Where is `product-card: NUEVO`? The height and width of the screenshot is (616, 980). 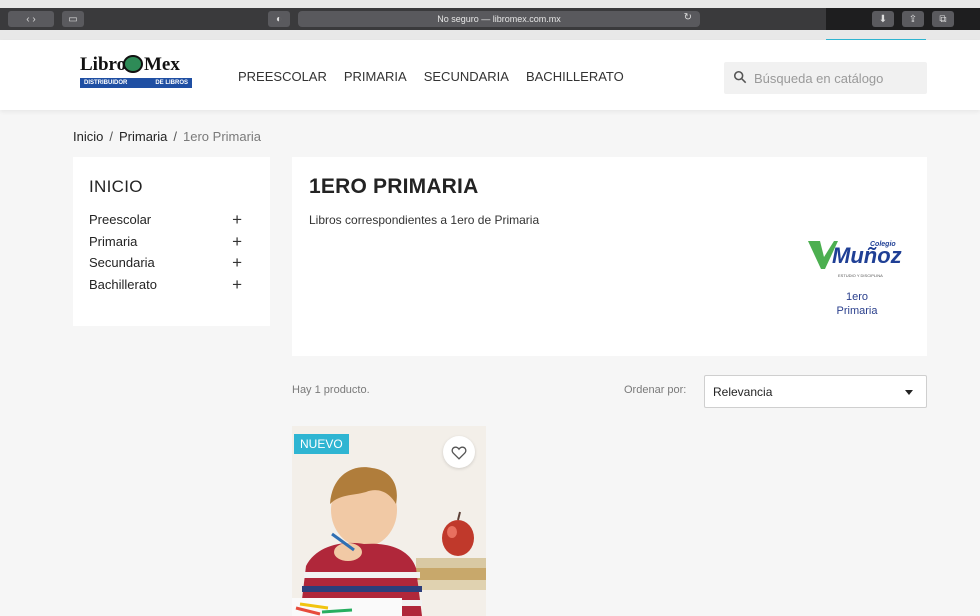
product-card: NUEVO is located at coordinates (389, 521).